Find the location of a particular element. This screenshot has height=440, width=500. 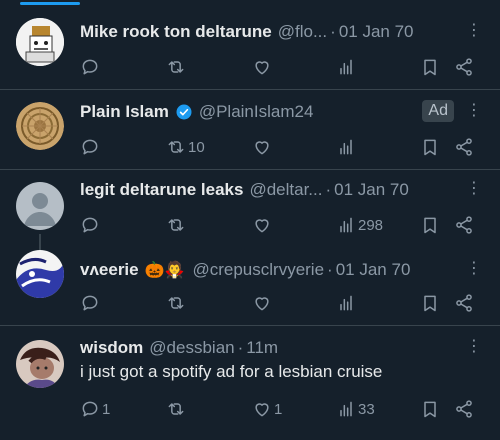

user-handle: @dessbian is located at coordinates (191, 348).